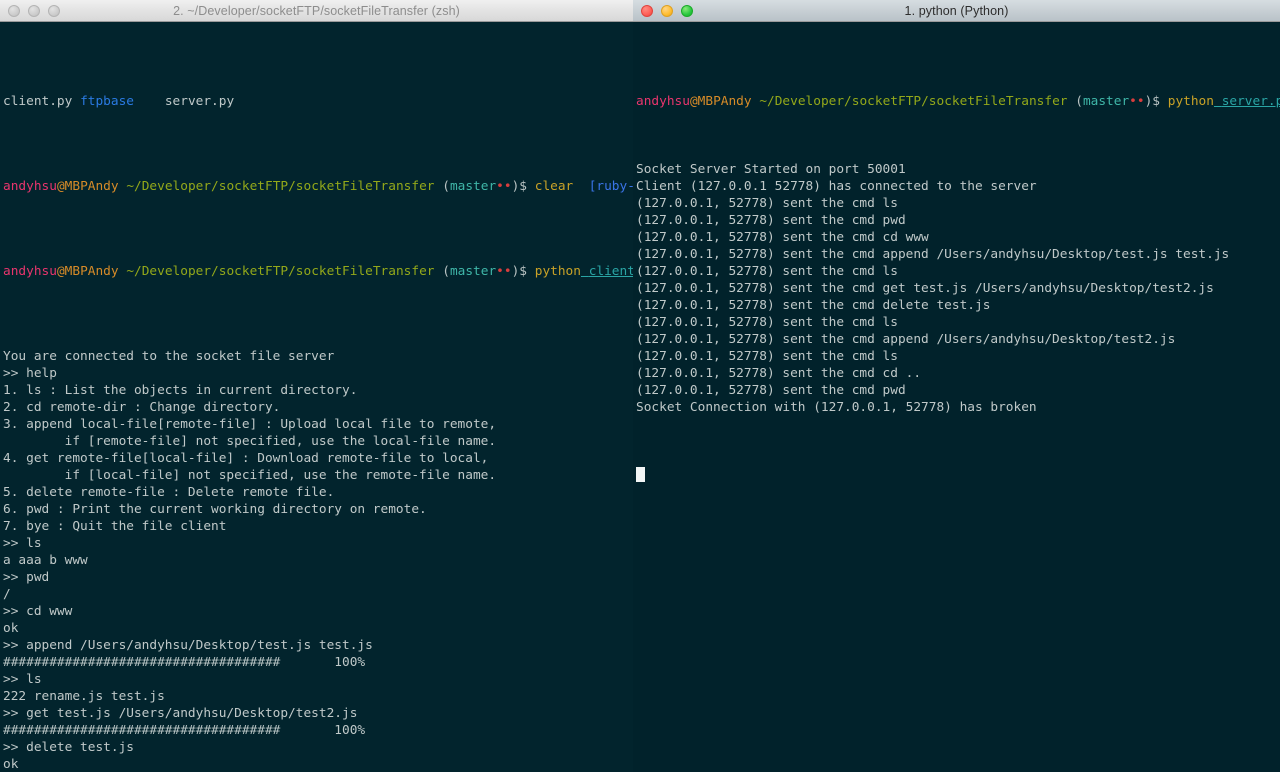 Image resolution: width=1280 pixels, height=772 pixels. I want to click on terminal-line: >> help, so click(30, 373).